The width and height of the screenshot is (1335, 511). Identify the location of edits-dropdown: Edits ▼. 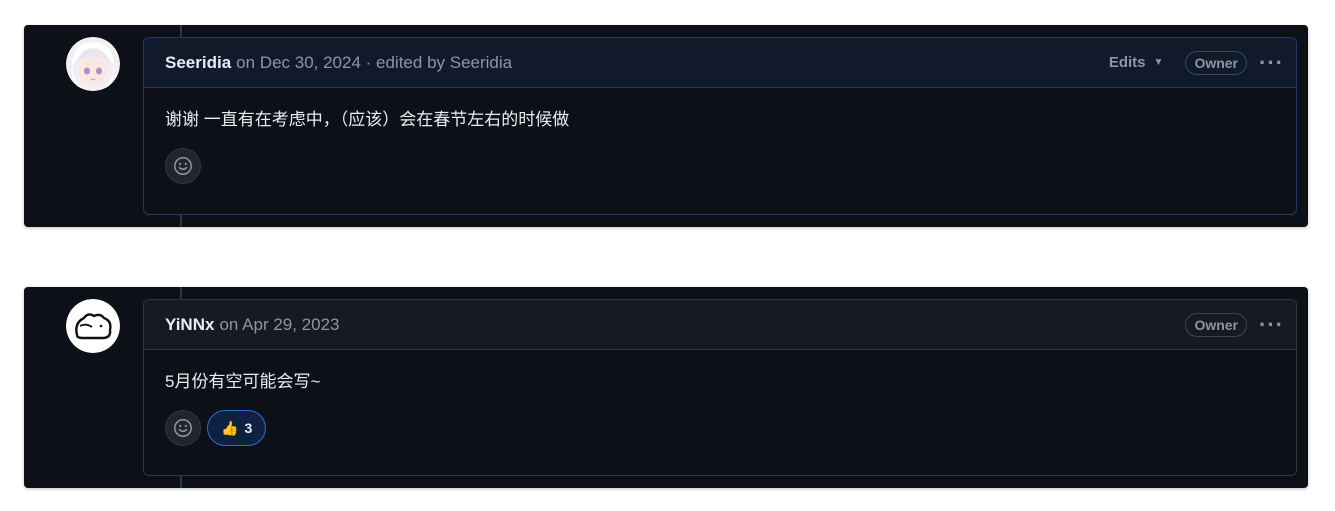
(1136, 62).